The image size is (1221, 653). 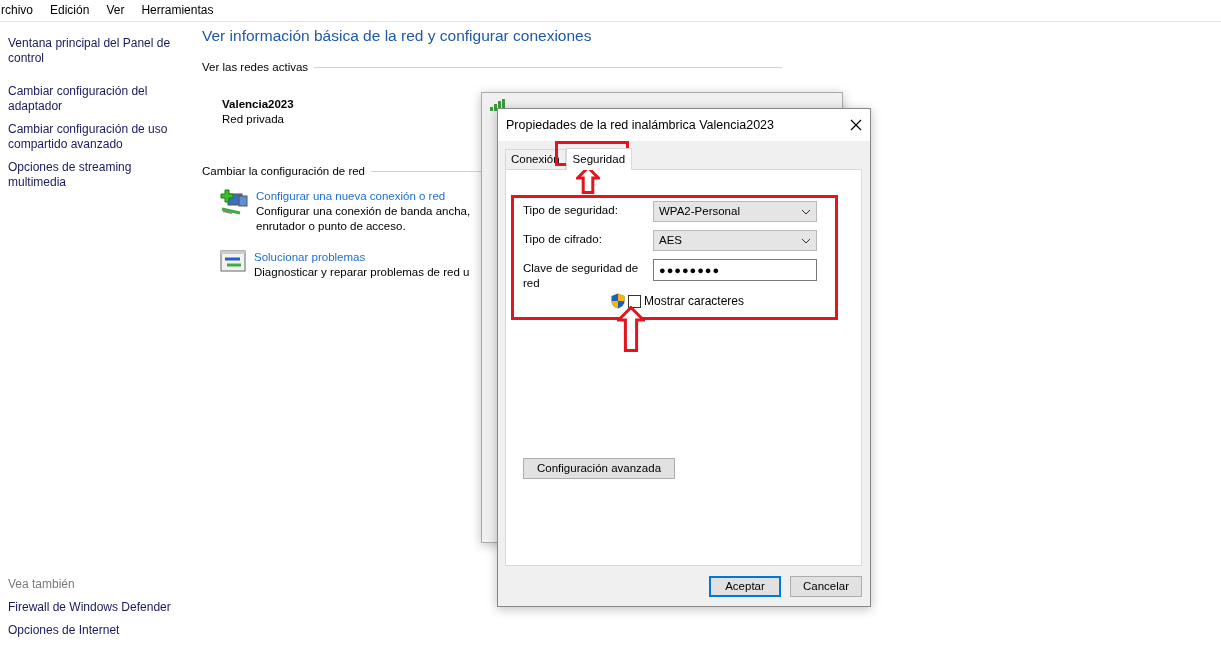 What do you see at coordinates (95, 630) in the screenshot?
I see `sidebar-link: Opciones de Internet` at bounding box center [95, 630].